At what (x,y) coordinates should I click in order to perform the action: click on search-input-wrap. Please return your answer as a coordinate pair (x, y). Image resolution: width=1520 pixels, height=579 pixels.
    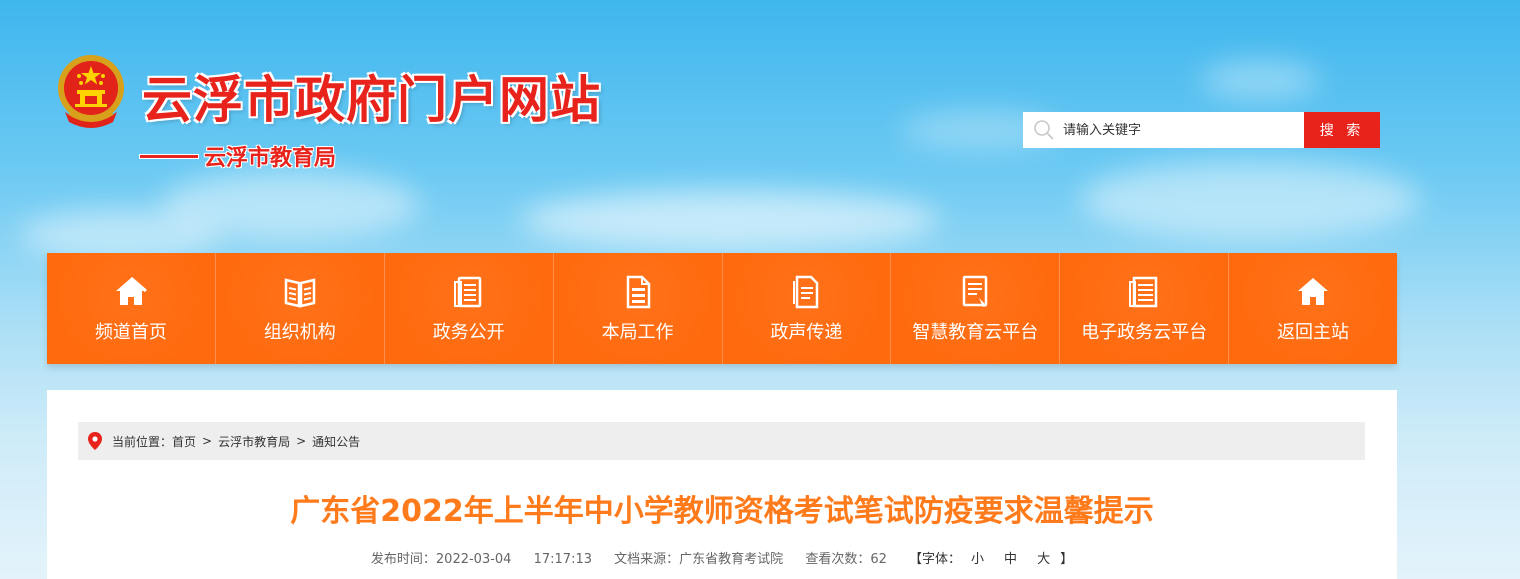
    Looking at the image, I should click on (1163, 130).